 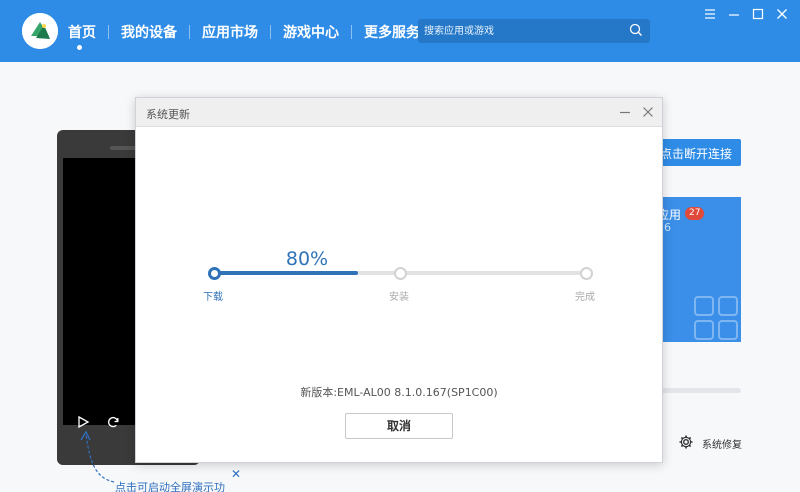 I want to click on nav-active-indicator, so click(x=79, y=47).